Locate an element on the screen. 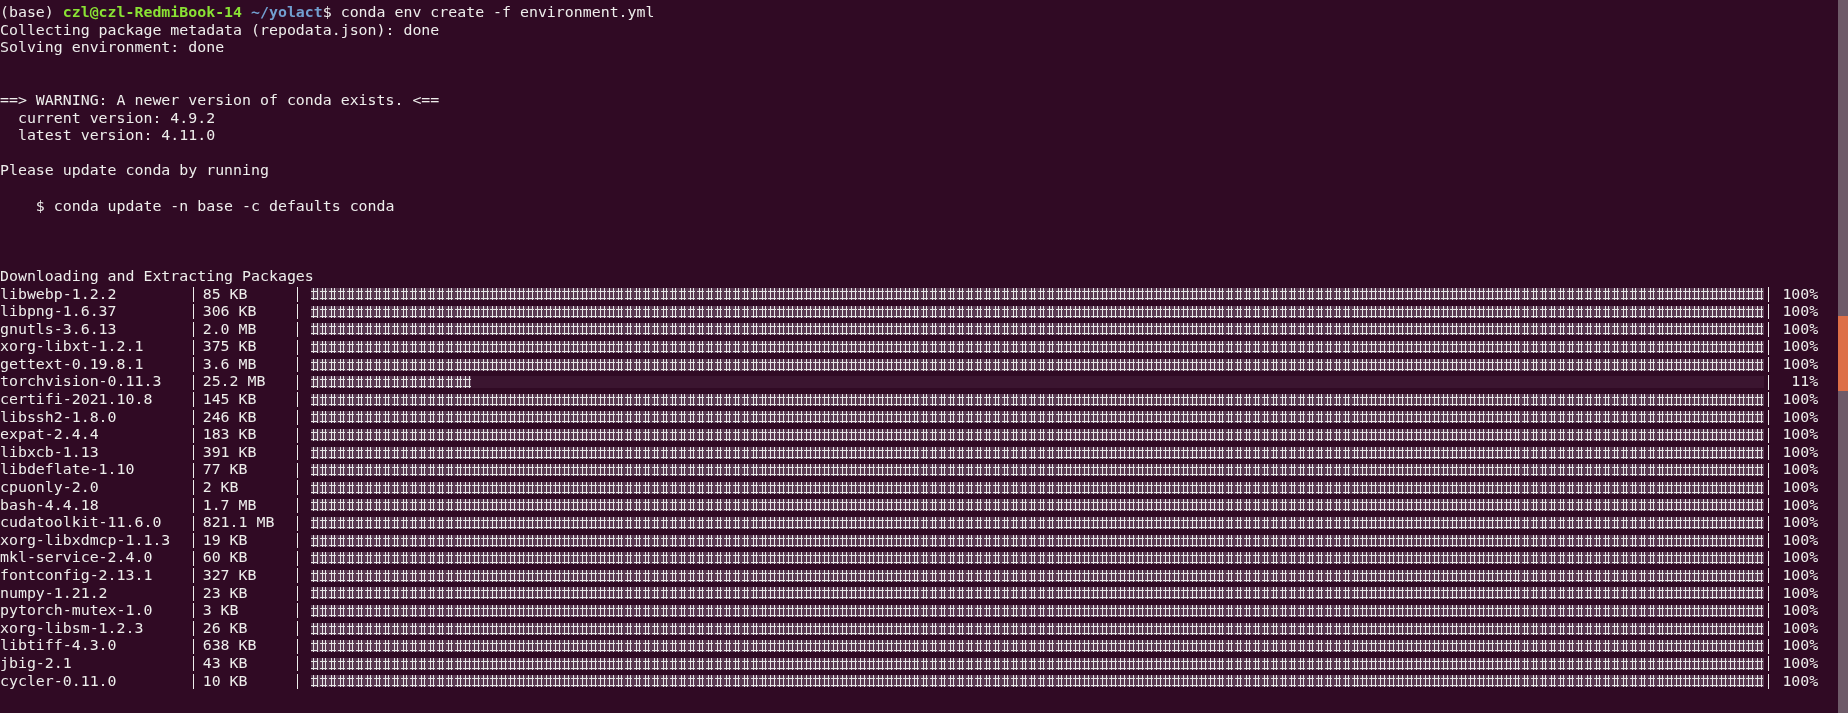  package-name: xorg-libxdmcp-1.1.3 is located at coordinates (85, 539).